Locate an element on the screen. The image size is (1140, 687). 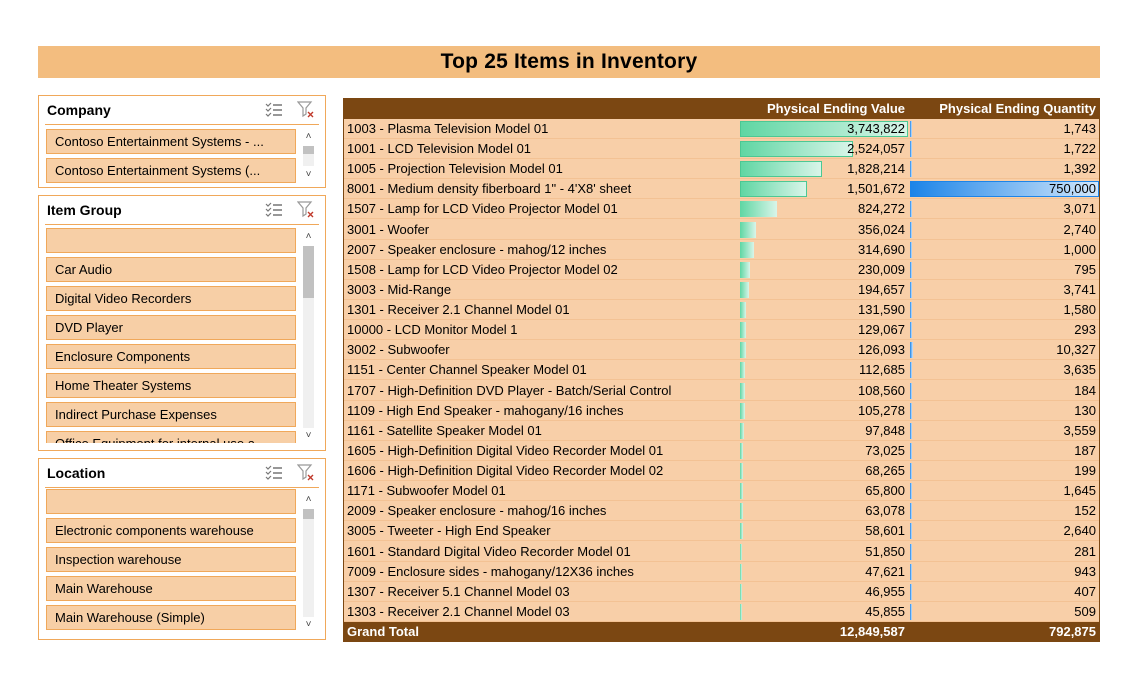
physical-ending-value-cell: 63,078 is located at coordinates (824, 511).